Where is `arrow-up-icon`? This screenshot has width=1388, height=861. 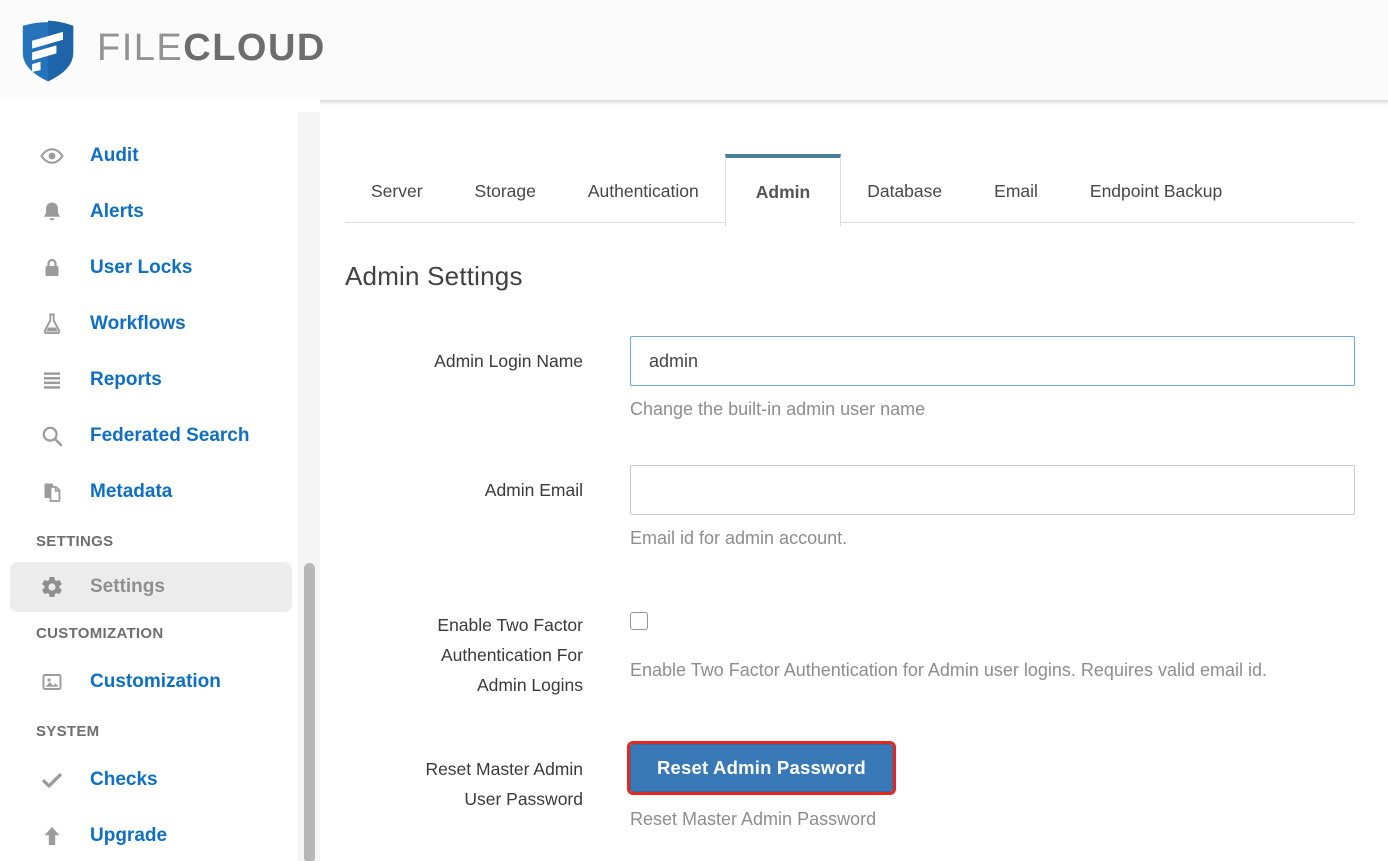 arrow-up-icon is located at coordinates (52, 836).